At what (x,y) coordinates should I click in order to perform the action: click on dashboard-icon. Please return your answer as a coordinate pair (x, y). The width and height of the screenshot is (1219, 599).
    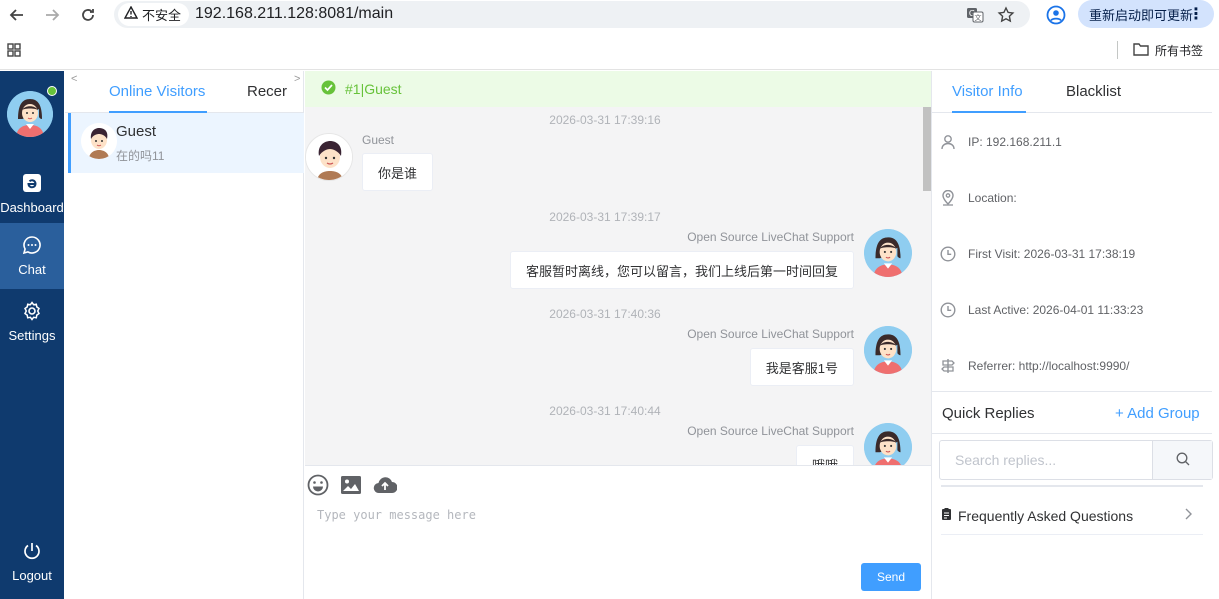
    Looking at the image, I should click on (32, 184).